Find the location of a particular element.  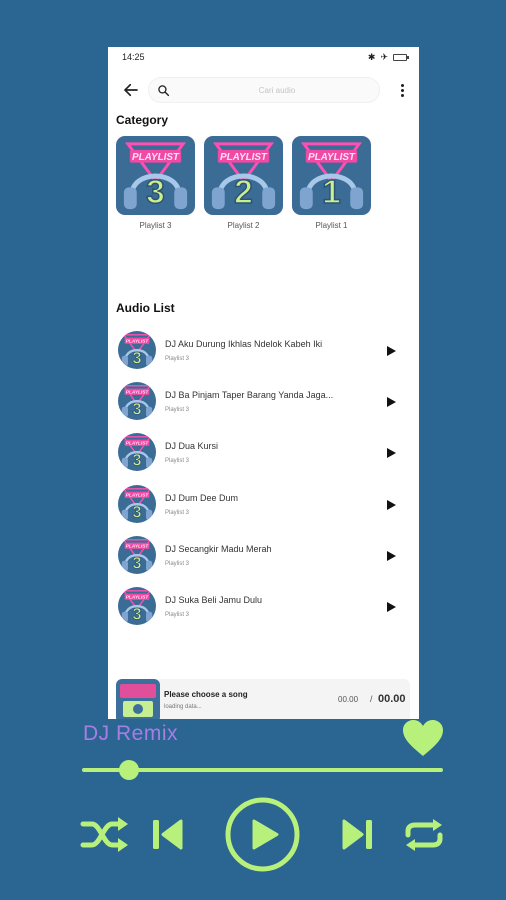

shuffle-icon is located at coordinates (104, 834).